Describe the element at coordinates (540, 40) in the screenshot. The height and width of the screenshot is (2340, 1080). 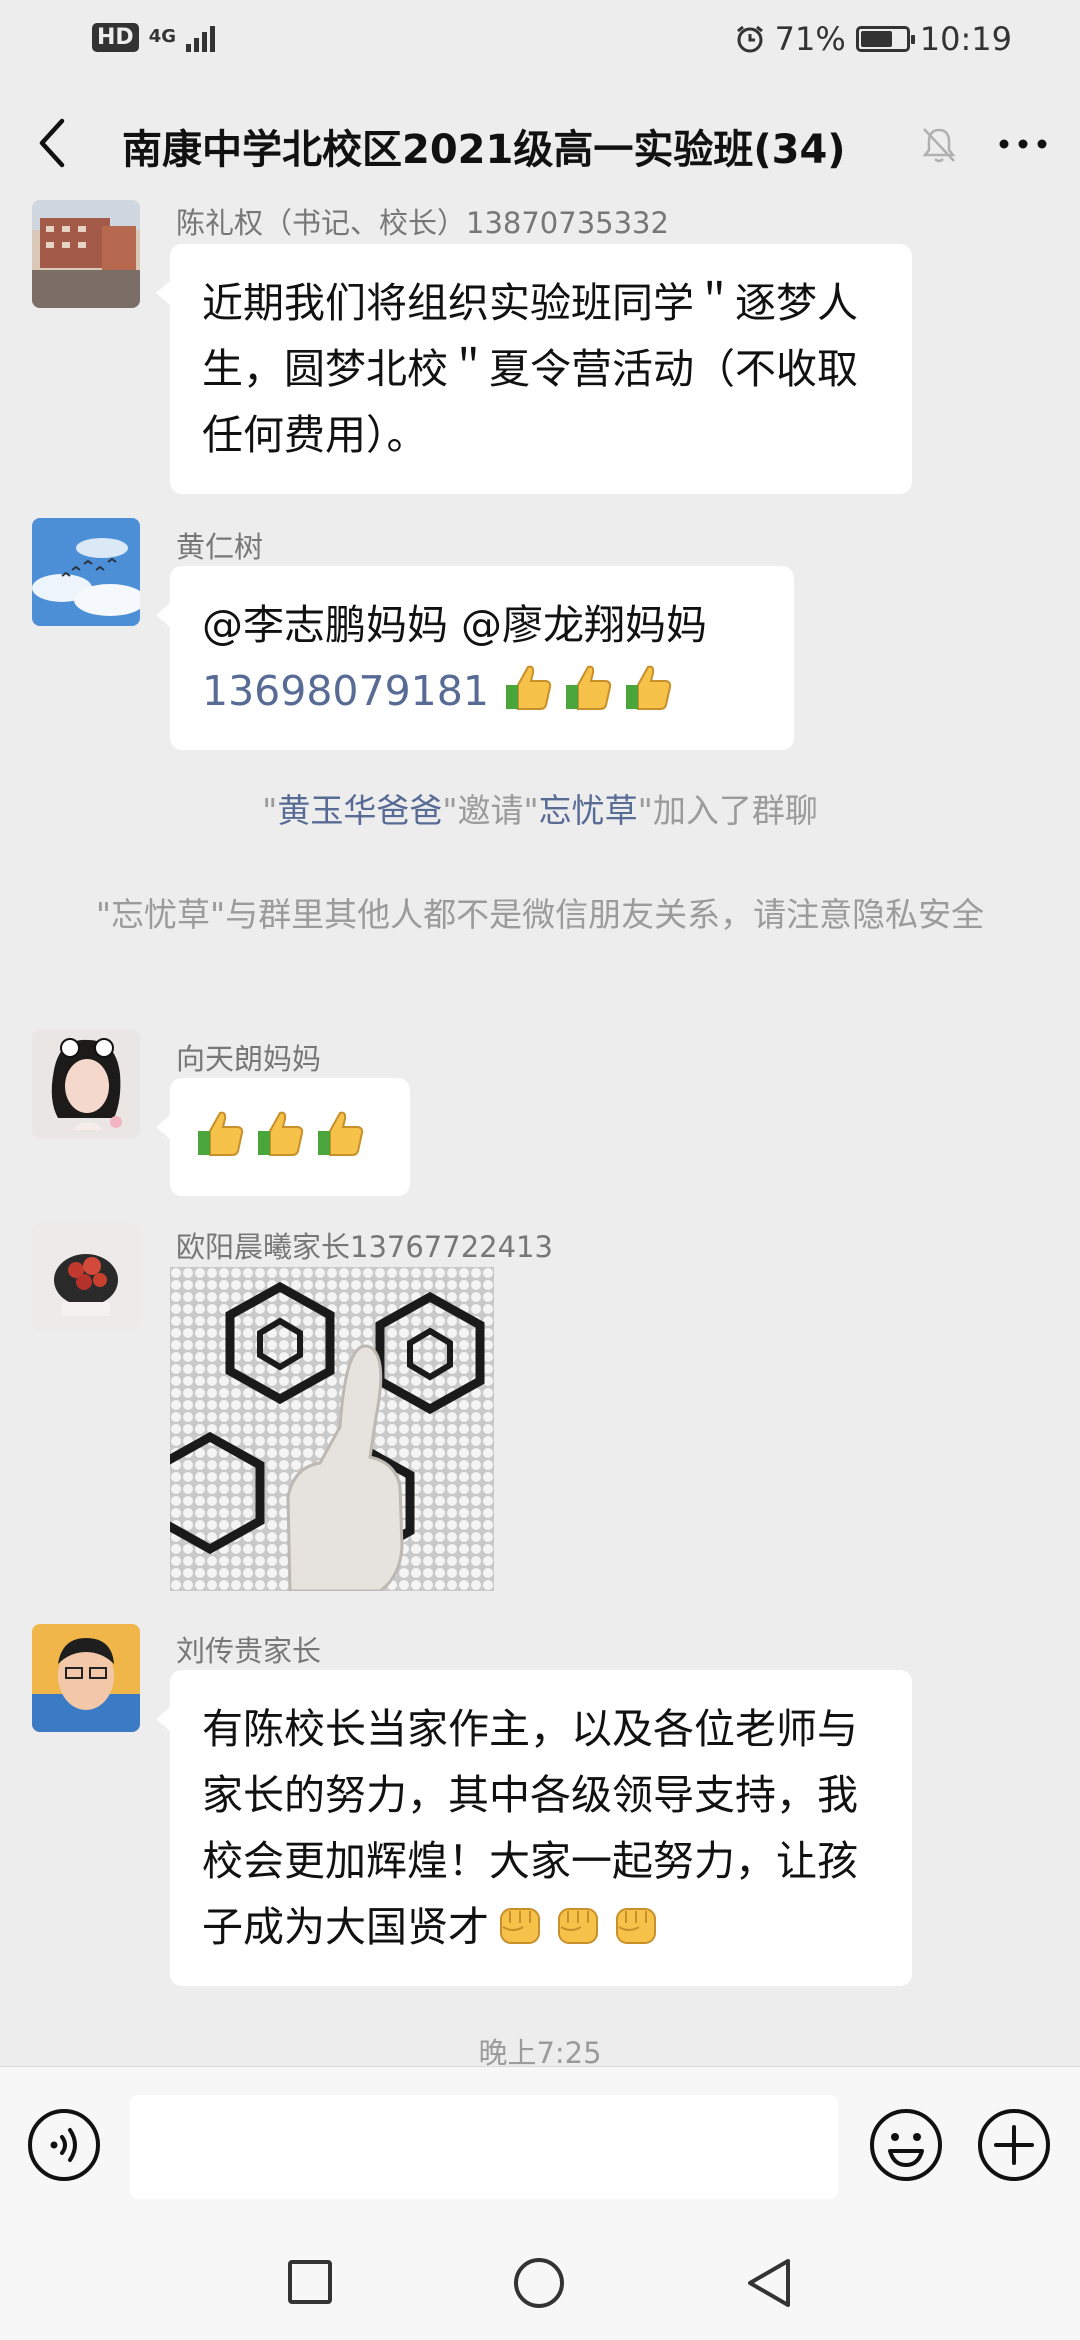
I see `status-bar: HD 4G 71% 10:19` at that location.